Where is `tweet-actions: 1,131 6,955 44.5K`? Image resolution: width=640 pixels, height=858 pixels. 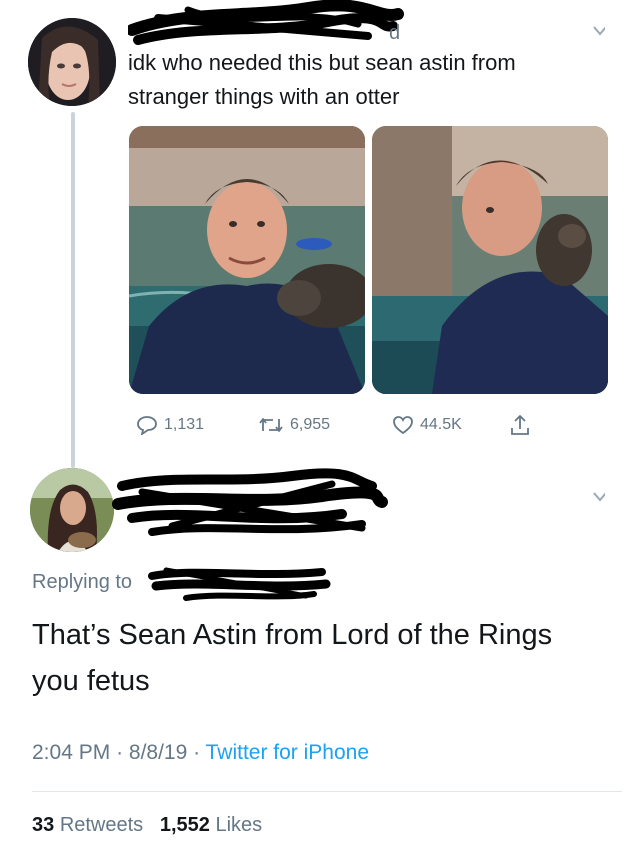 tweet-actions: 1,131 6,955 44.5K is located at coordinates (336, 425).